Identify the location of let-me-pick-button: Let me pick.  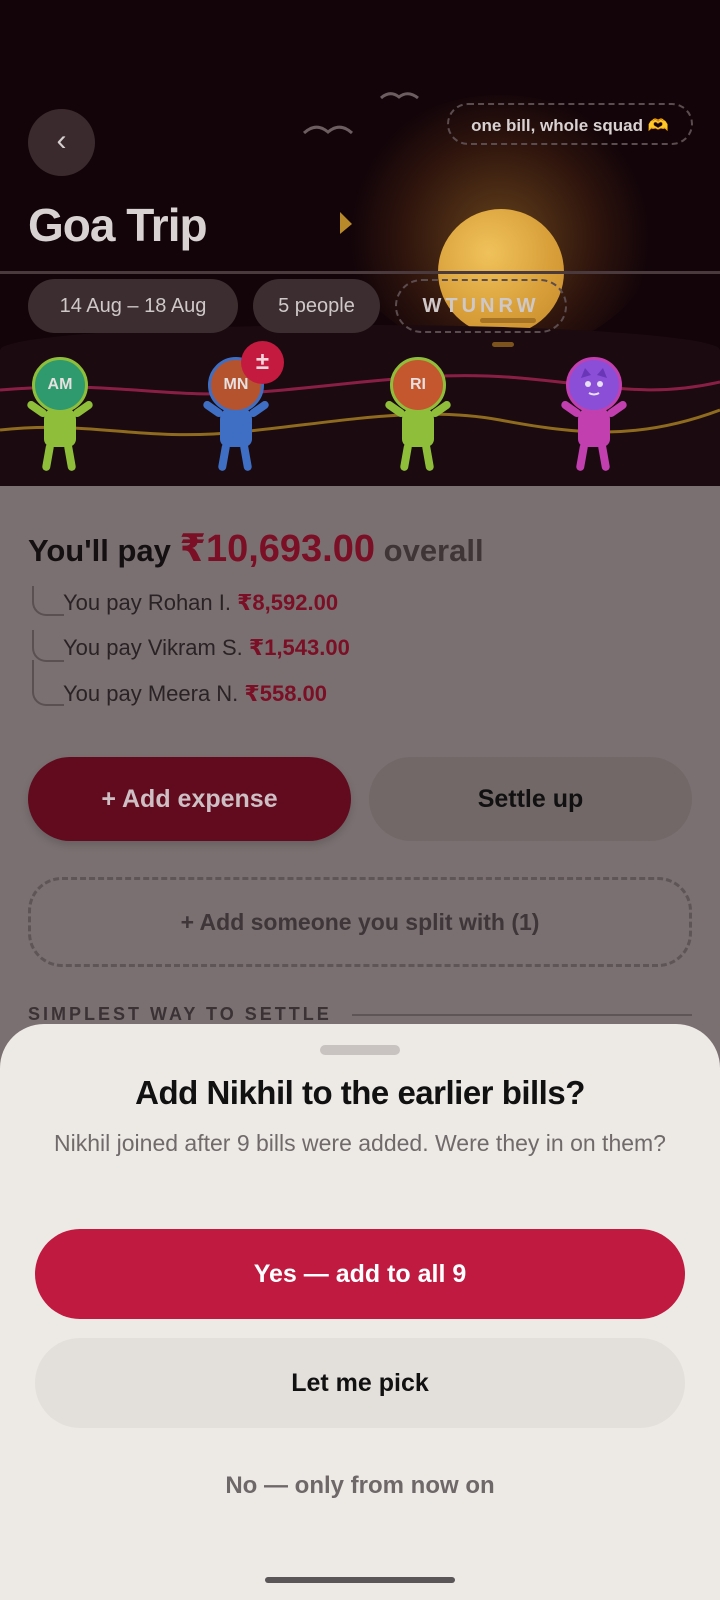
(360, 1383).